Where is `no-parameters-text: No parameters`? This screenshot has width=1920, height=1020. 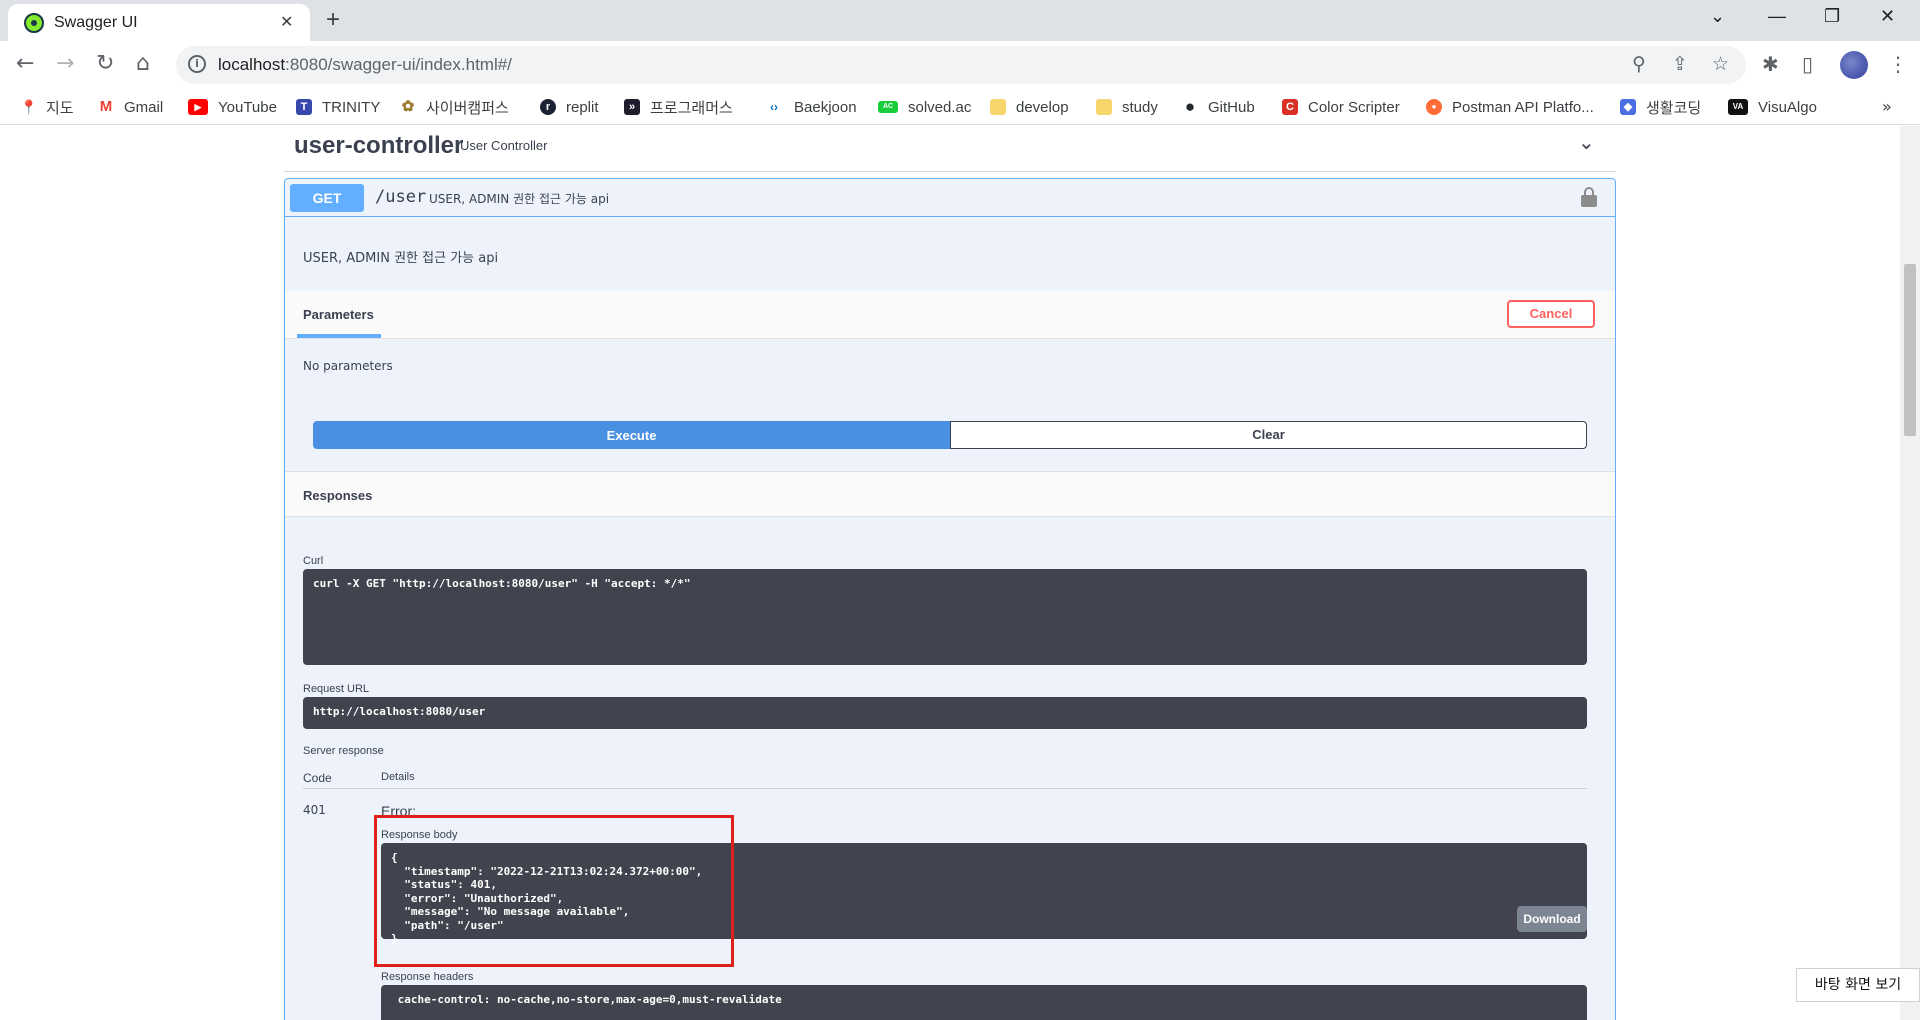 no-parameters-text: No parameters is located at coordinates (348, 366).